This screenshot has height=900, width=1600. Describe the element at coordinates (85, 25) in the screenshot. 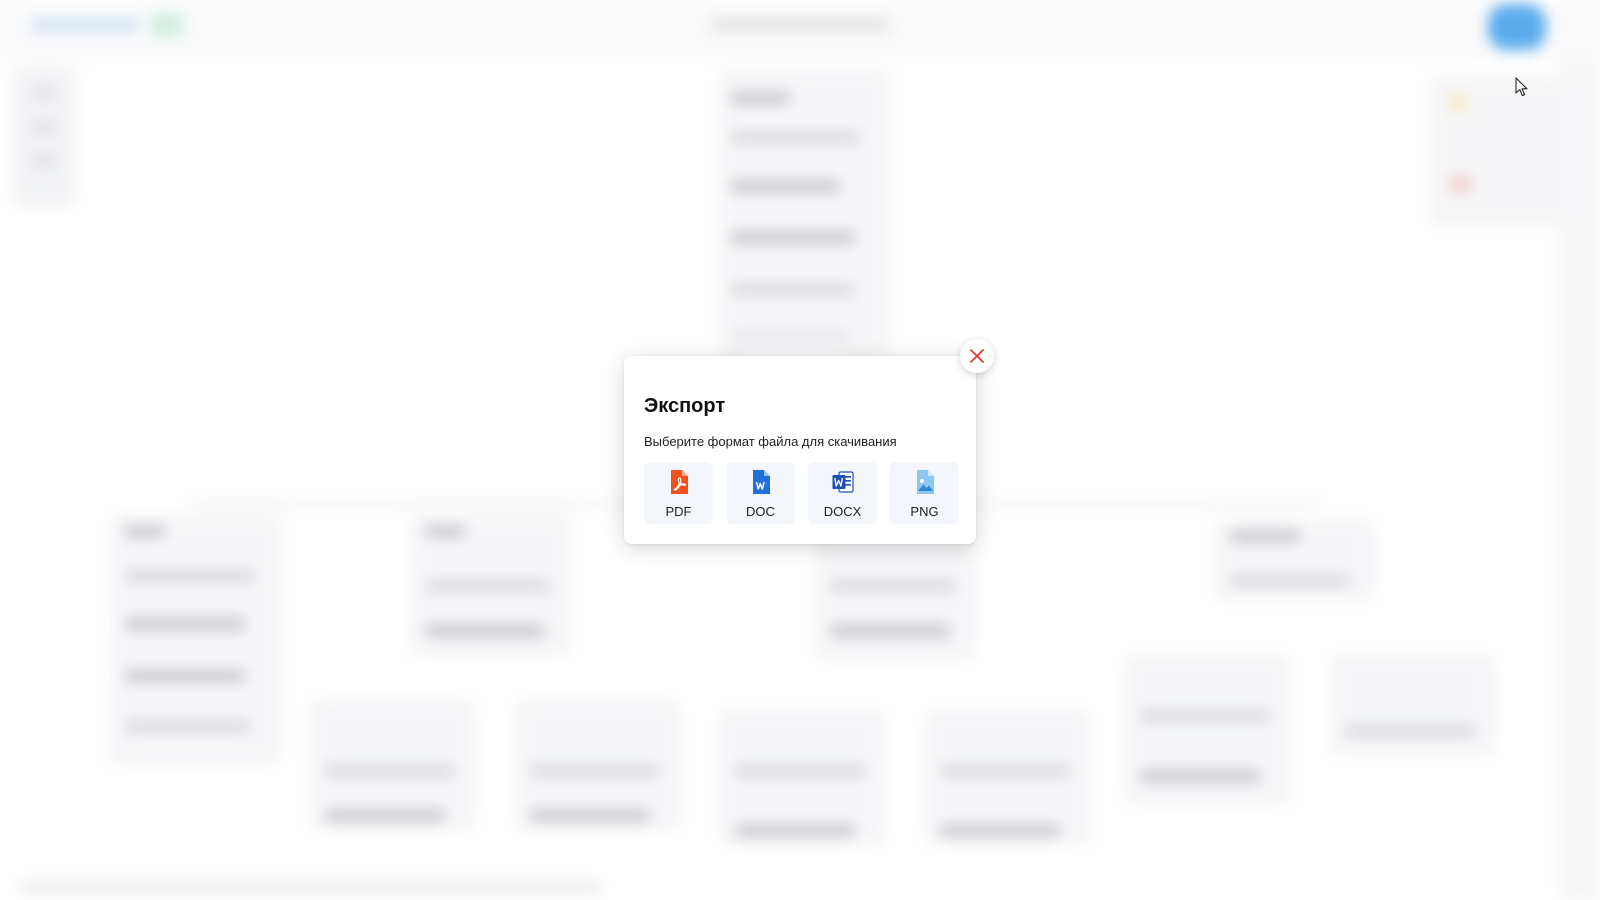

I see `app-logo` at that location.